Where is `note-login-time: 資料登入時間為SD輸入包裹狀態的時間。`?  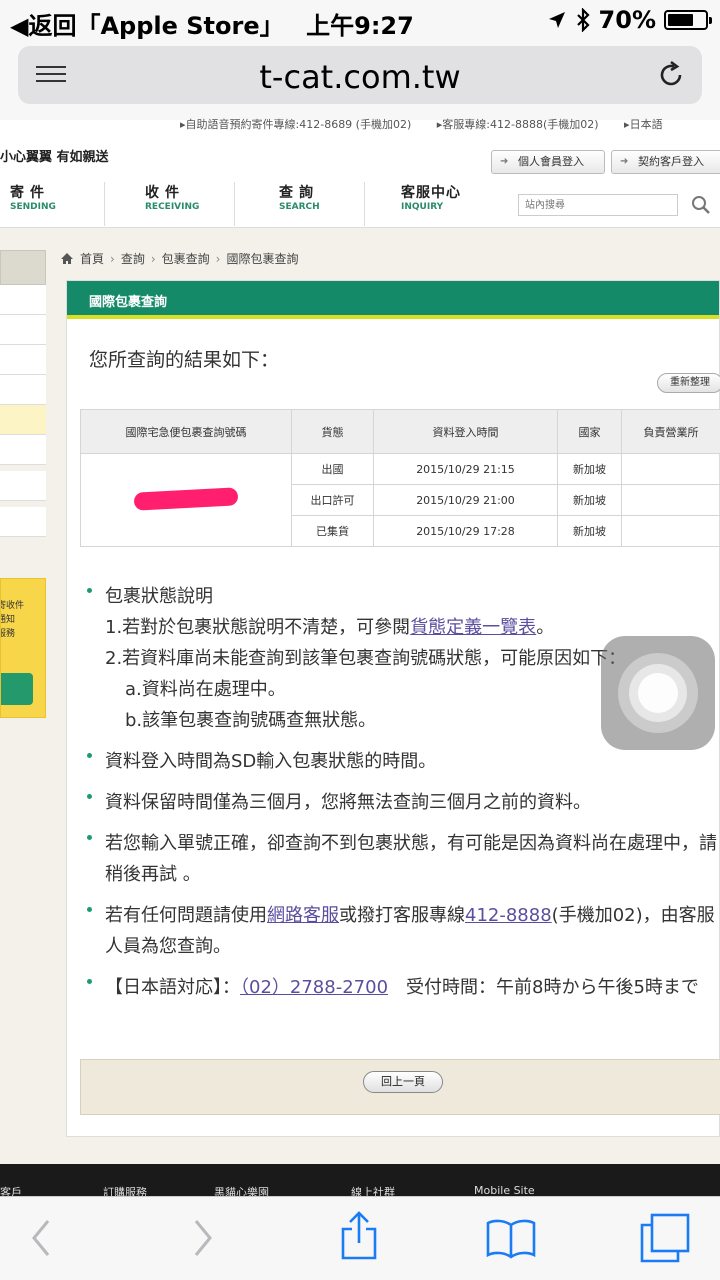
note-login-time: 資料登入時間為SD輸入包裹狀態的時間。 is located at coordinates (402, 761).